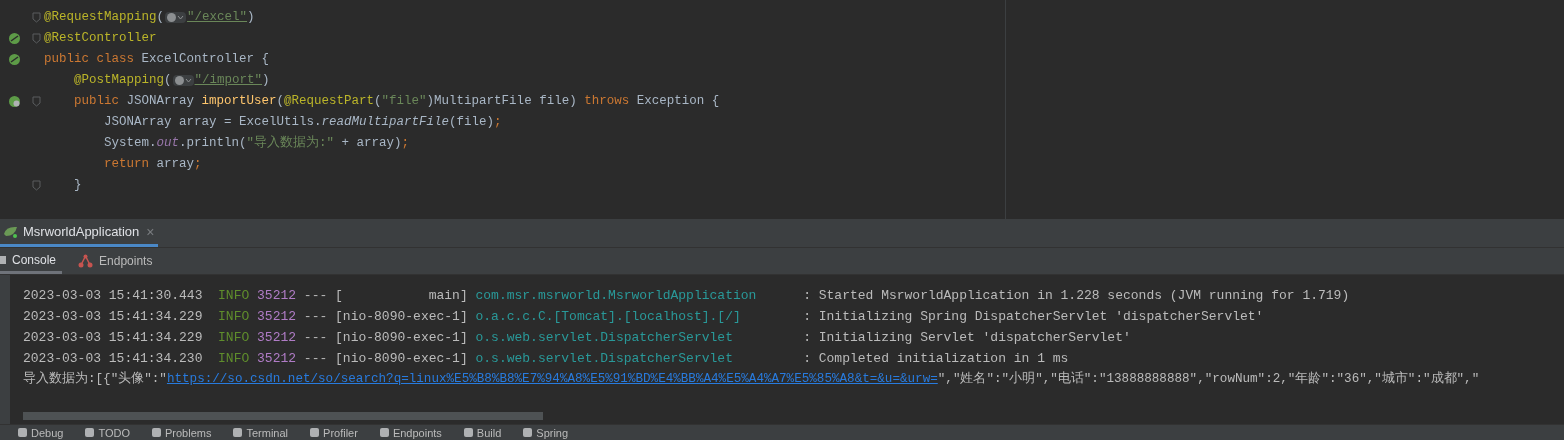  I want to click on tool-window-button: Profiler, so click(334, 432).